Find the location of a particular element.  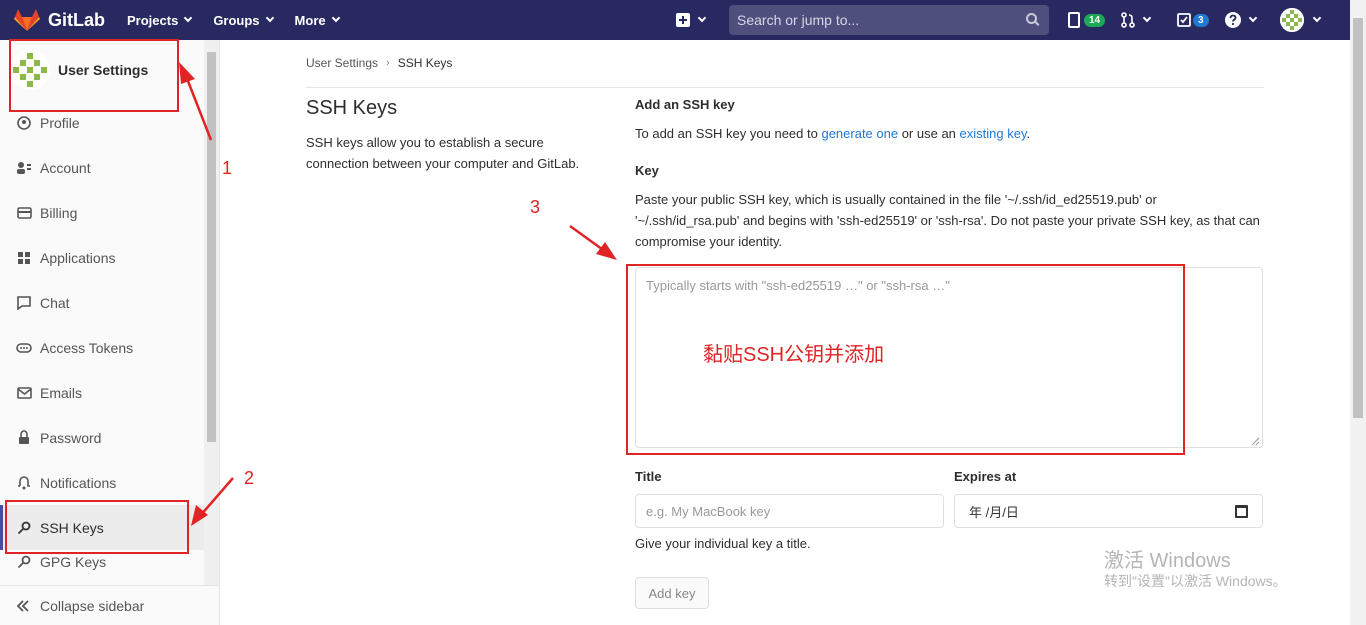

sidebar-item-label: GPG Keys is located at coordinates (73, 562).